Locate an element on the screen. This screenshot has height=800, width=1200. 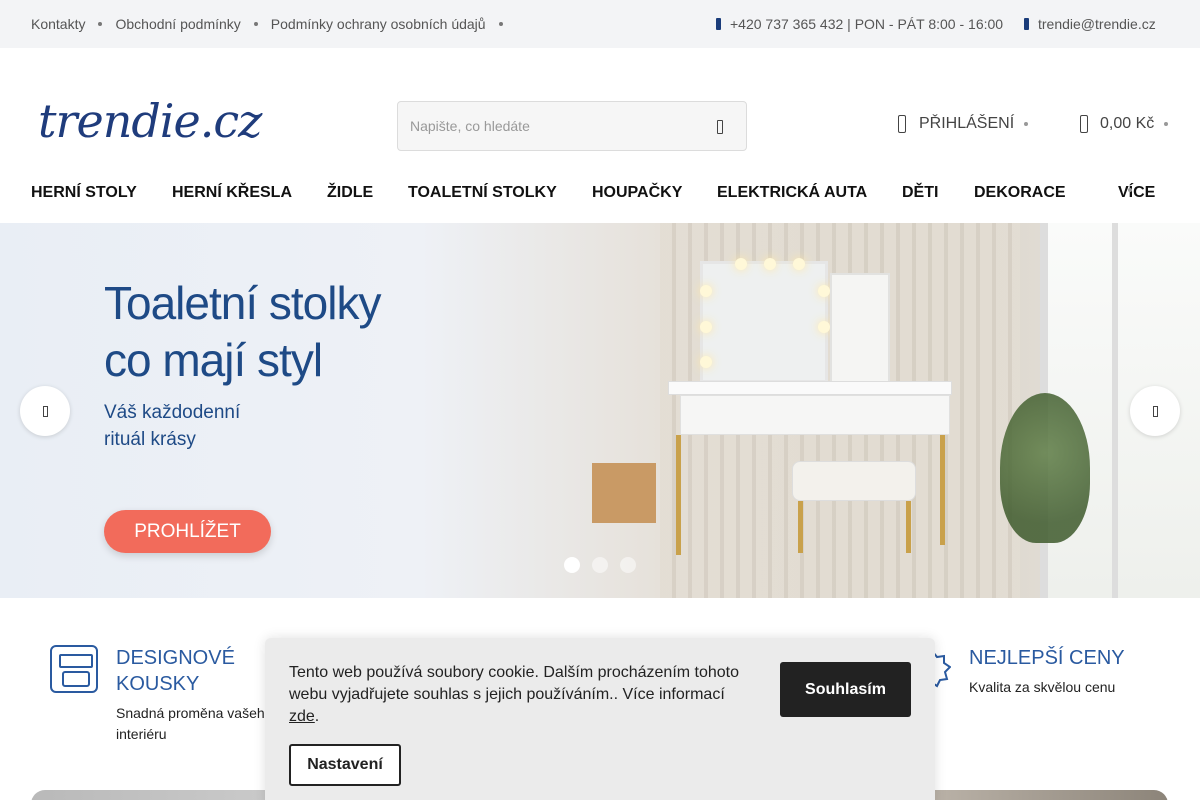
vanity-stool is located at coordinates (854, 481).